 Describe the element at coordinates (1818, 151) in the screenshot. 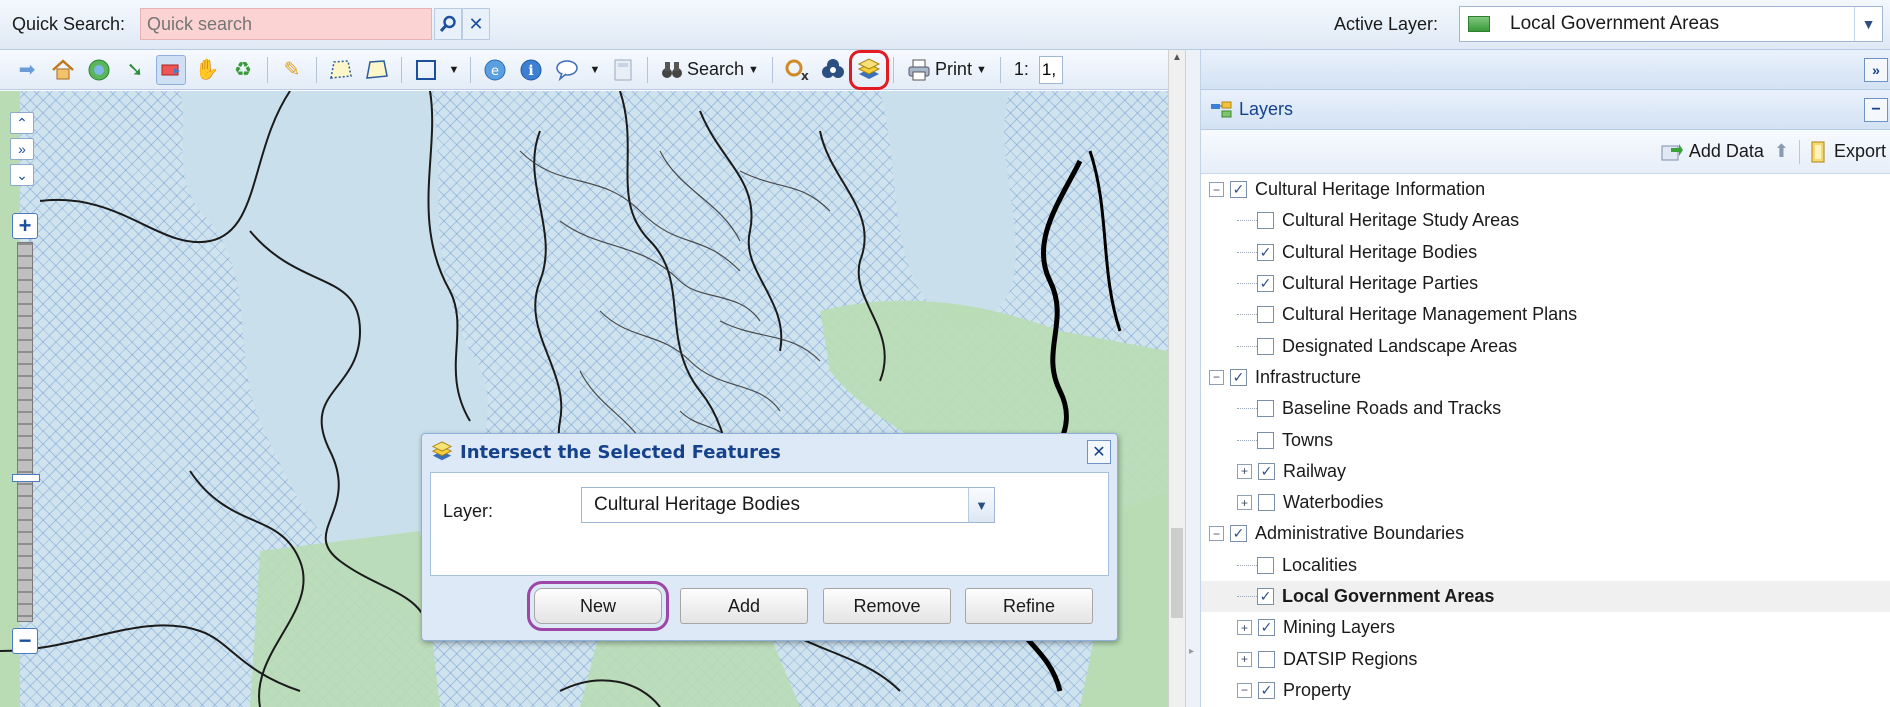

I see `export-icon` at that location.